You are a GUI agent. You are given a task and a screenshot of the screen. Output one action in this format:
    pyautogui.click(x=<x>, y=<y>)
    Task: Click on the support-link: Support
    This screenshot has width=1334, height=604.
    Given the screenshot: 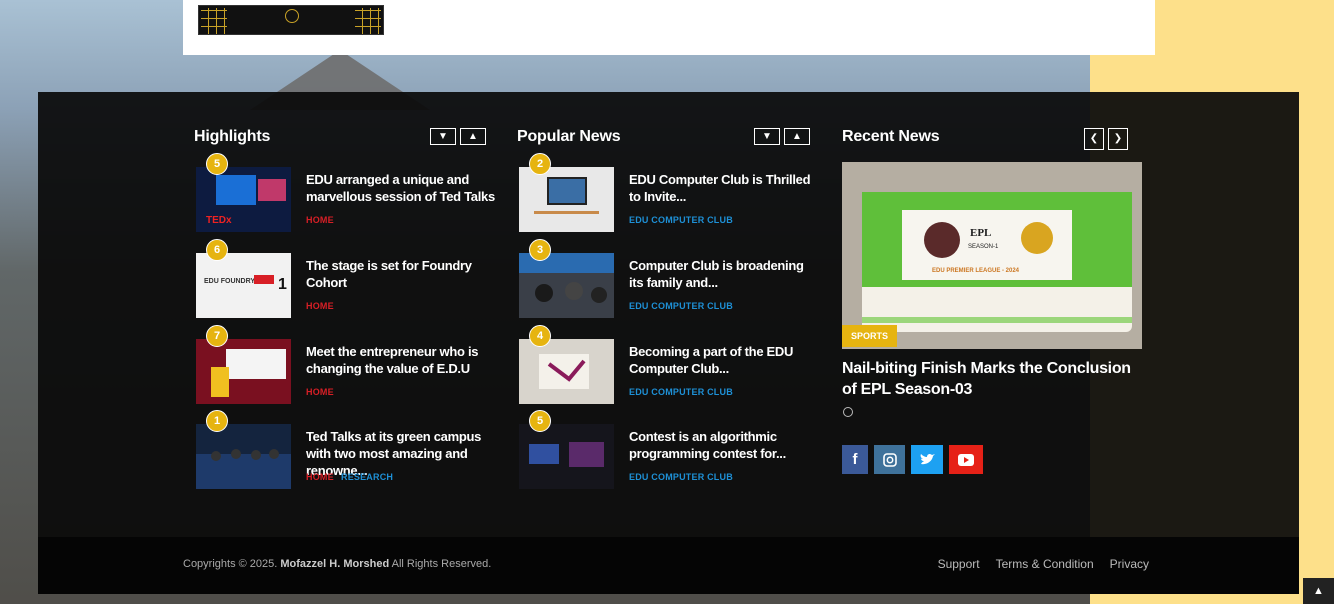 What is the action you would take?
    pyautogui.click(x=959, y=564)
    